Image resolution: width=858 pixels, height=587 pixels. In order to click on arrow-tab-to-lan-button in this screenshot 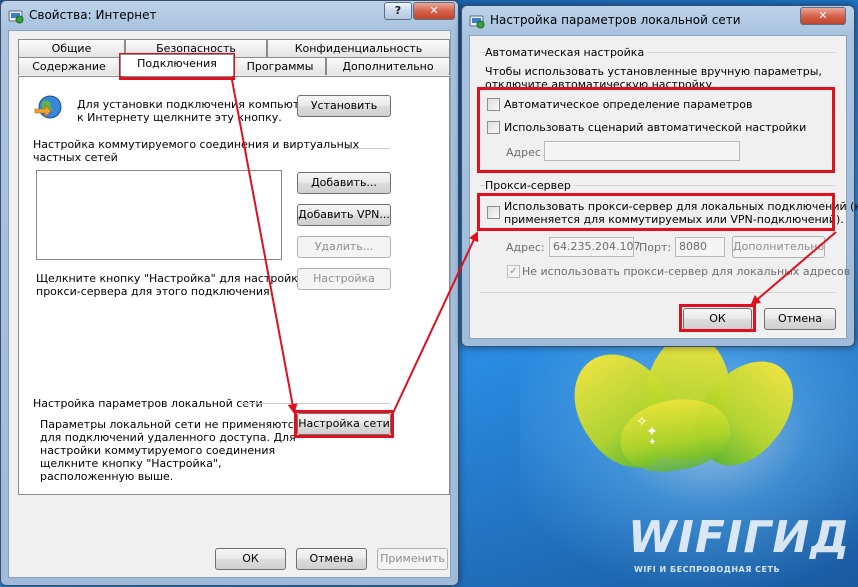, I will do `click(264, 246)`.